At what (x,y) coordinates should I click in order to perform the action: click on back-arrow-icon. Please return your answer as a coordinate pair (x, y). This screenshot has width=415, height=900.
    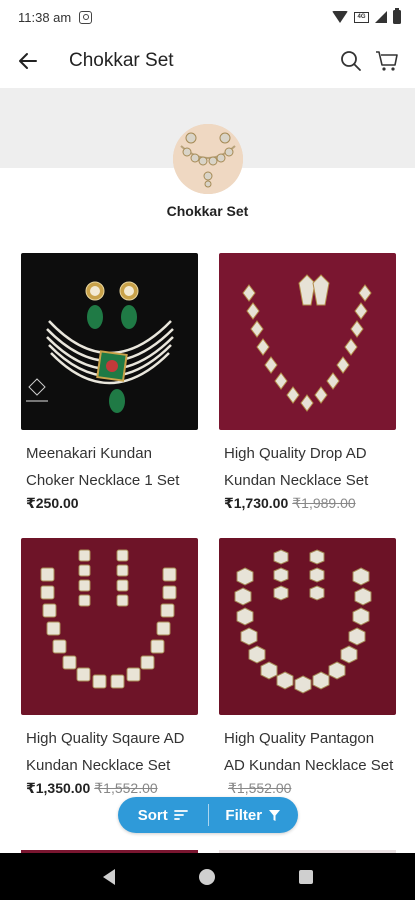
    Looking at the image, I should click on (28, 61).